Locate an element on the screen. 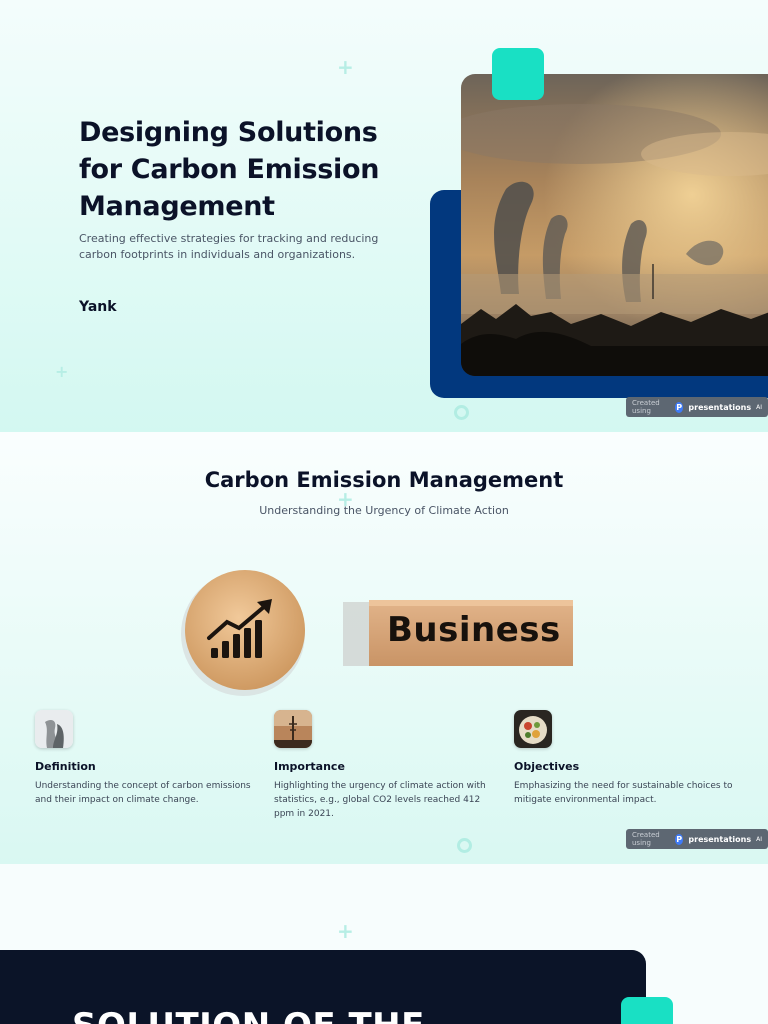 The height and width of the screenshot is (1024, 768). author-name: Yank is located at coordinates (98, 307).